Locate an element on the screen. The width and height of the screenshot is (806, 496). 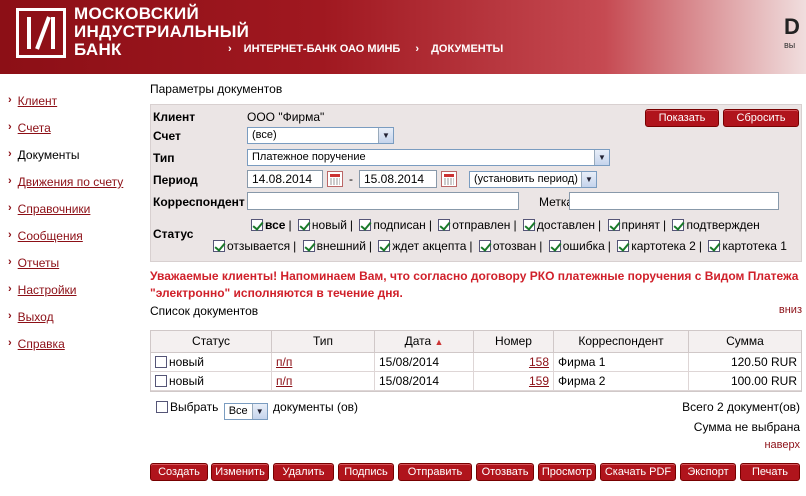
status-filter-file-1: картотека 1 is located at coordinates (747, 246).